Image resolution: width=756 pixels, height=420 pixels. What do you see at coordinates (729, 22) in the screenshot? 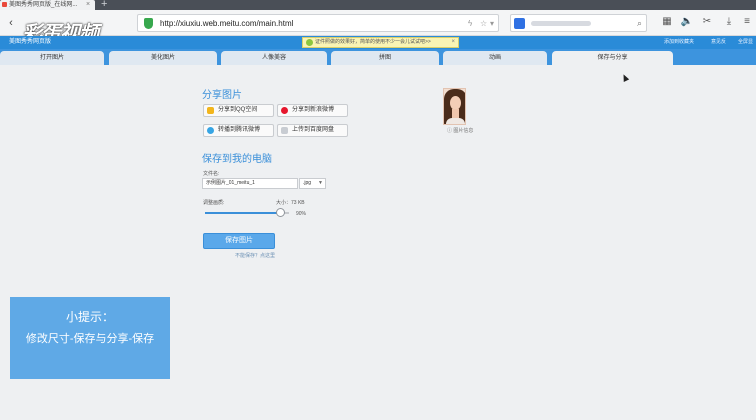
I see `download-icon: ⤓` at bounding box center [729, 22].